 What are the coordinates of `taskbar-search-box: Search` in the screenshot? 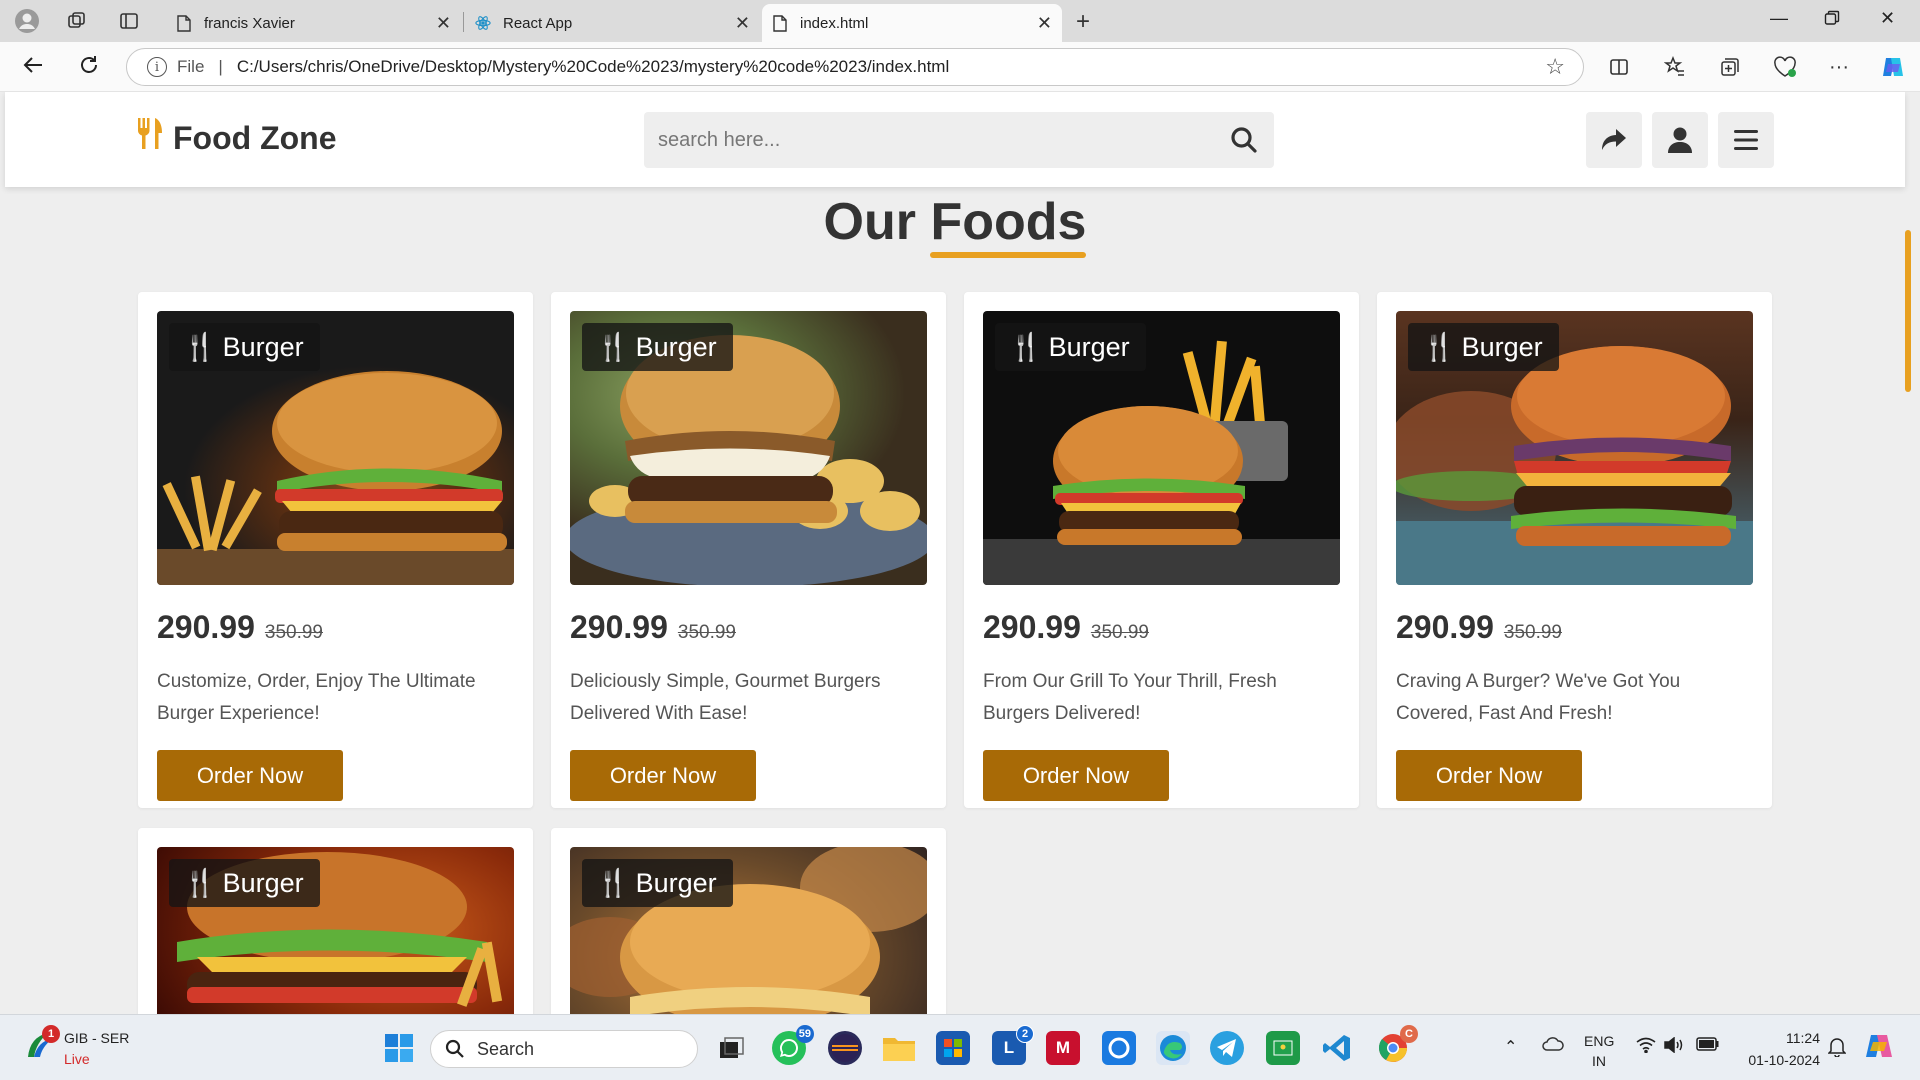 It's located at (564, 1049).